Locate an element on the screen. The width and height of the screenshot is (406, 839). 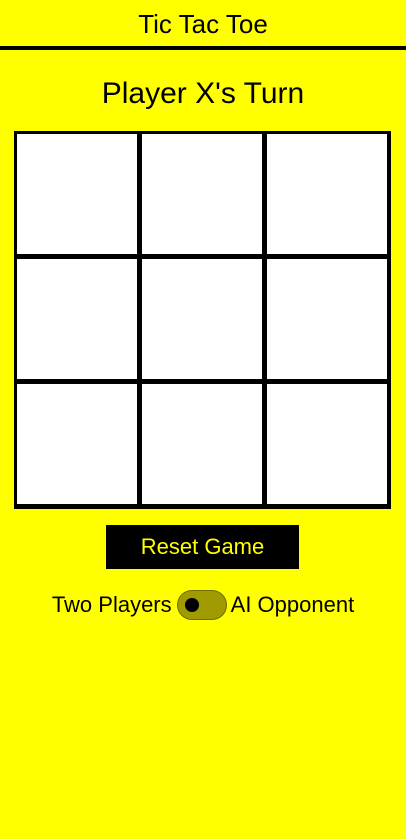
app-header: Tic Tac Toe is located at coordinates (203, 25).